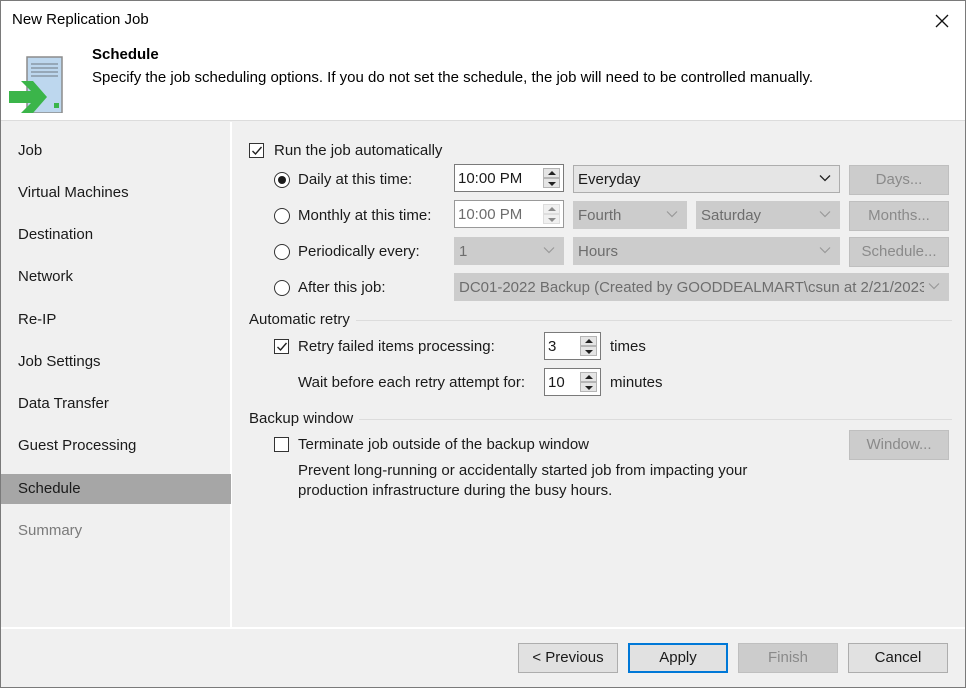 The width and height of the screenshot is (966, 688). What do you see at coordinates (572, 346) in the screenshot?
I see `retry-count-spinner: 3` at bounding box center [572, 346].